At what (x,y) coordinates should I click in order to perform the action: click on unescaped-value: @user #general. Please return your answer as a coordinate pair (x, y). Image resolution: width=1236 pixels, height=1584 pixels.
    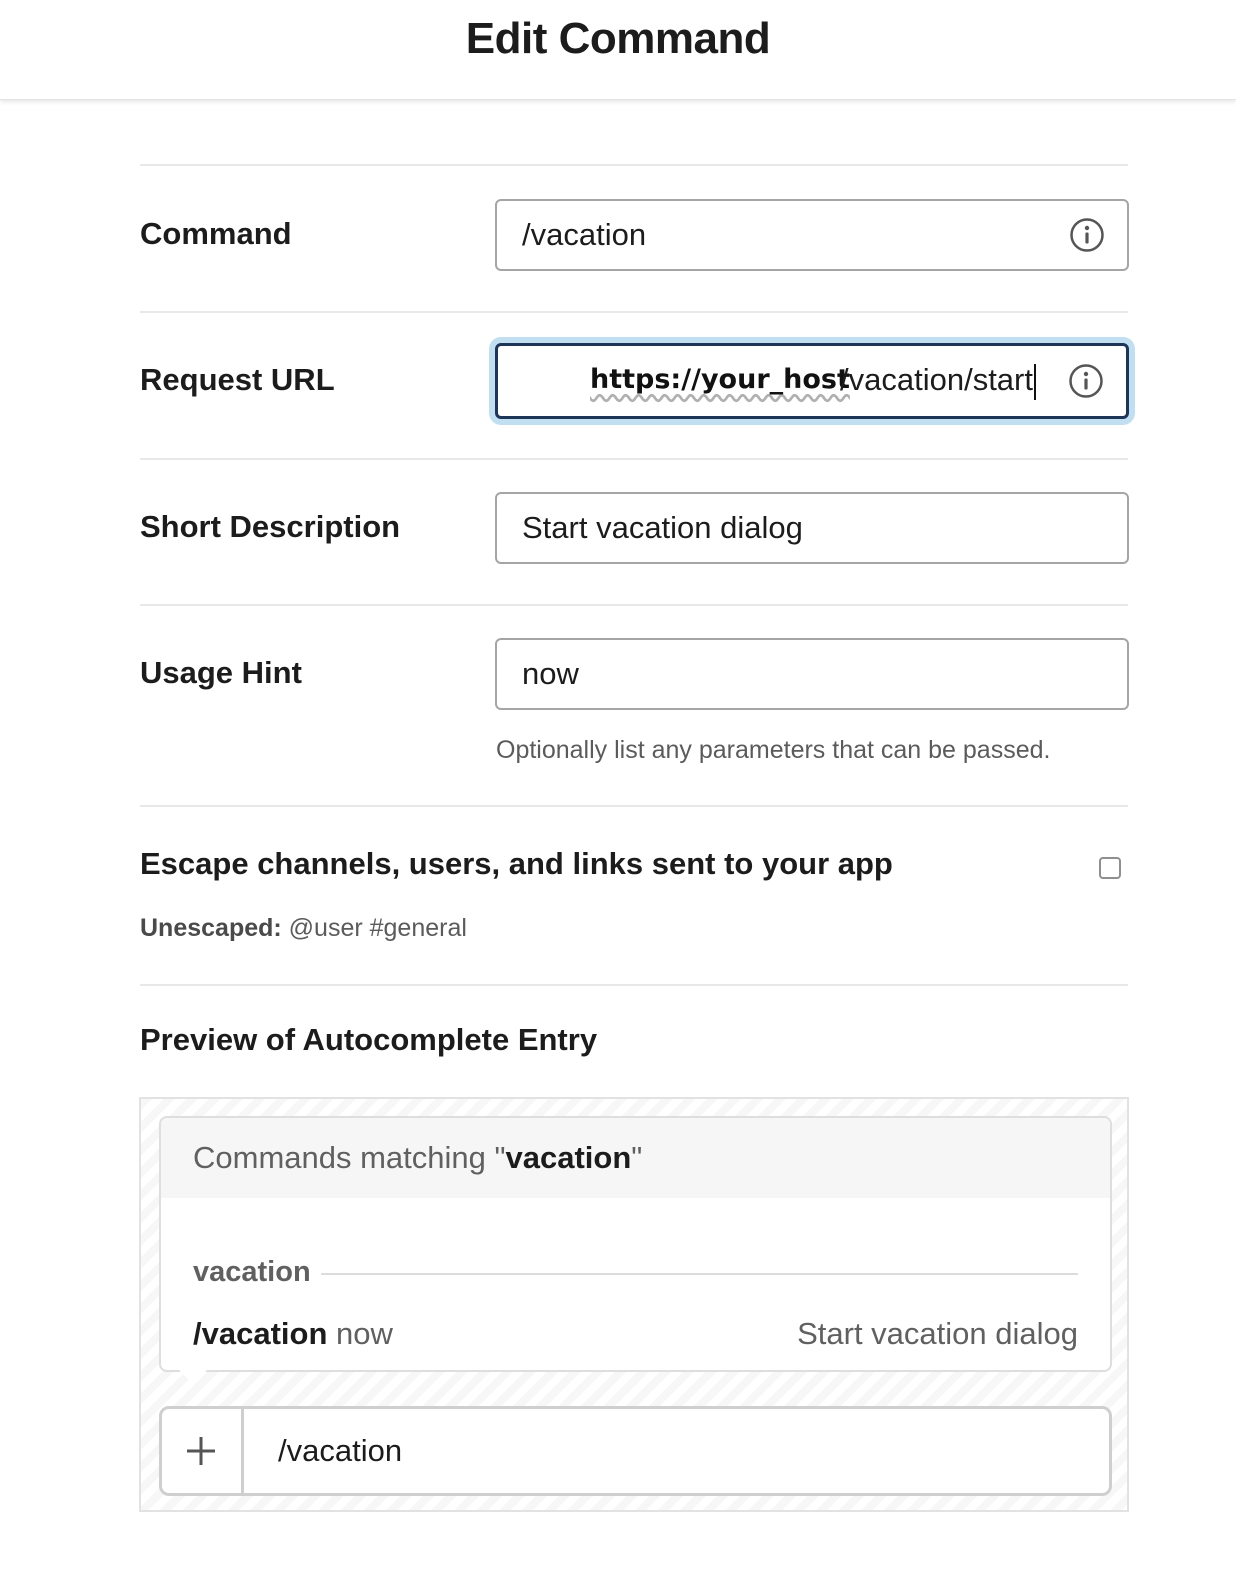
    Looking at the image, I should click on (377, 928).